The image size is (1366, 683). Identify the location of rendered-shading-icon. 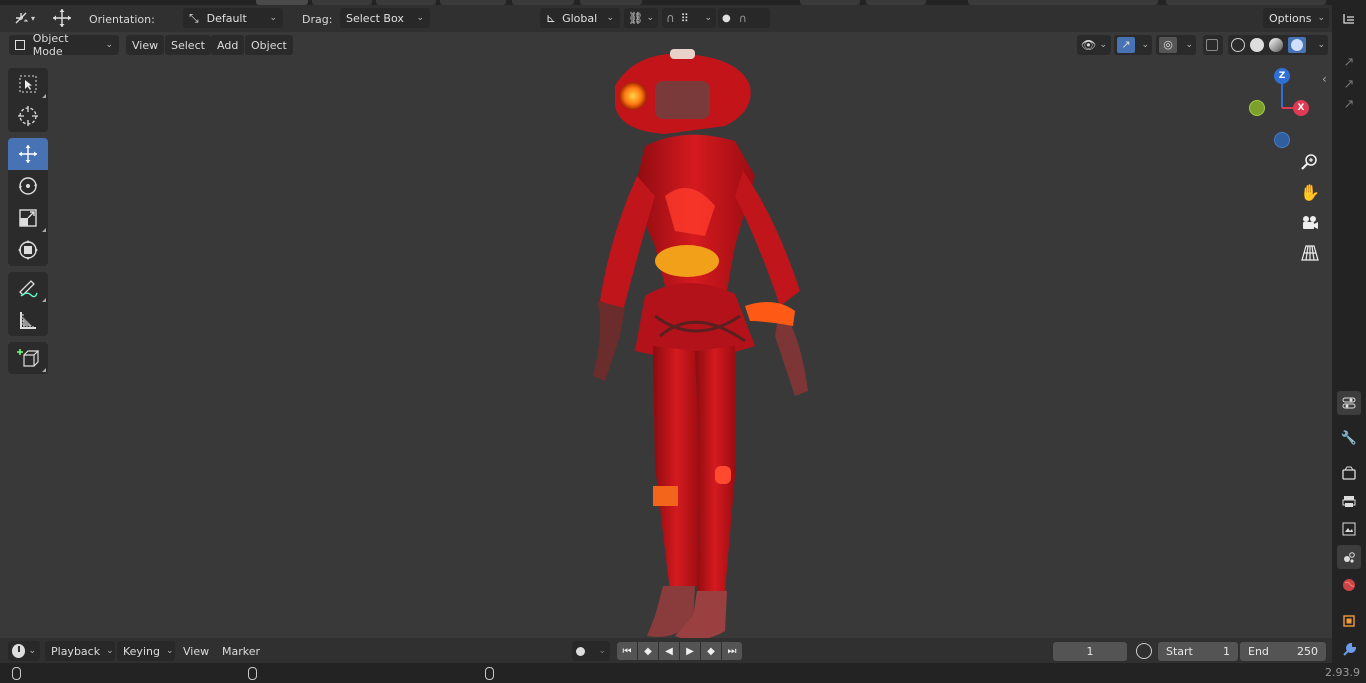
(1297, 45).